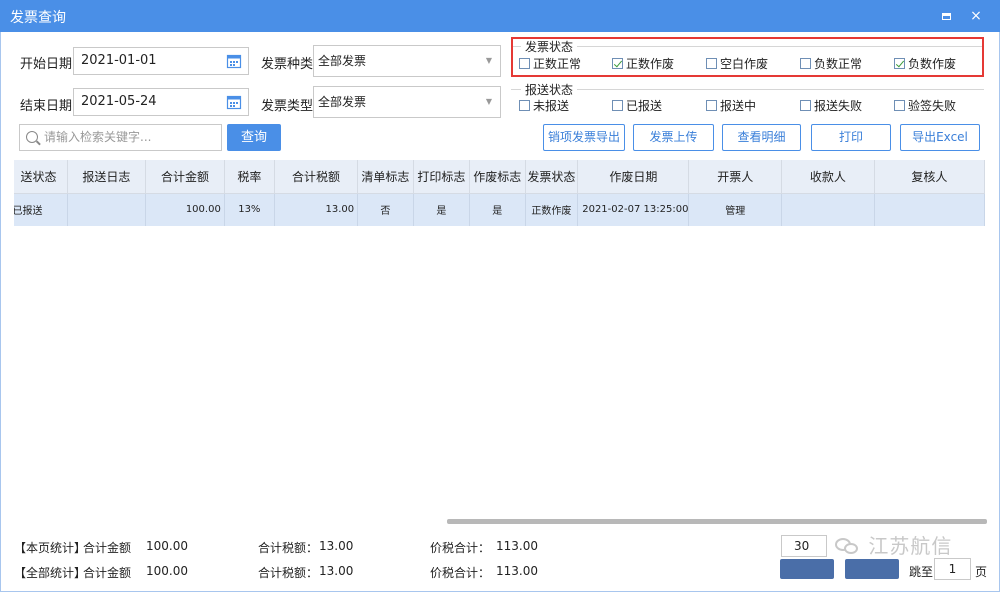  I want to click on start-date-value: 2021-01-01, so click(119, 60).